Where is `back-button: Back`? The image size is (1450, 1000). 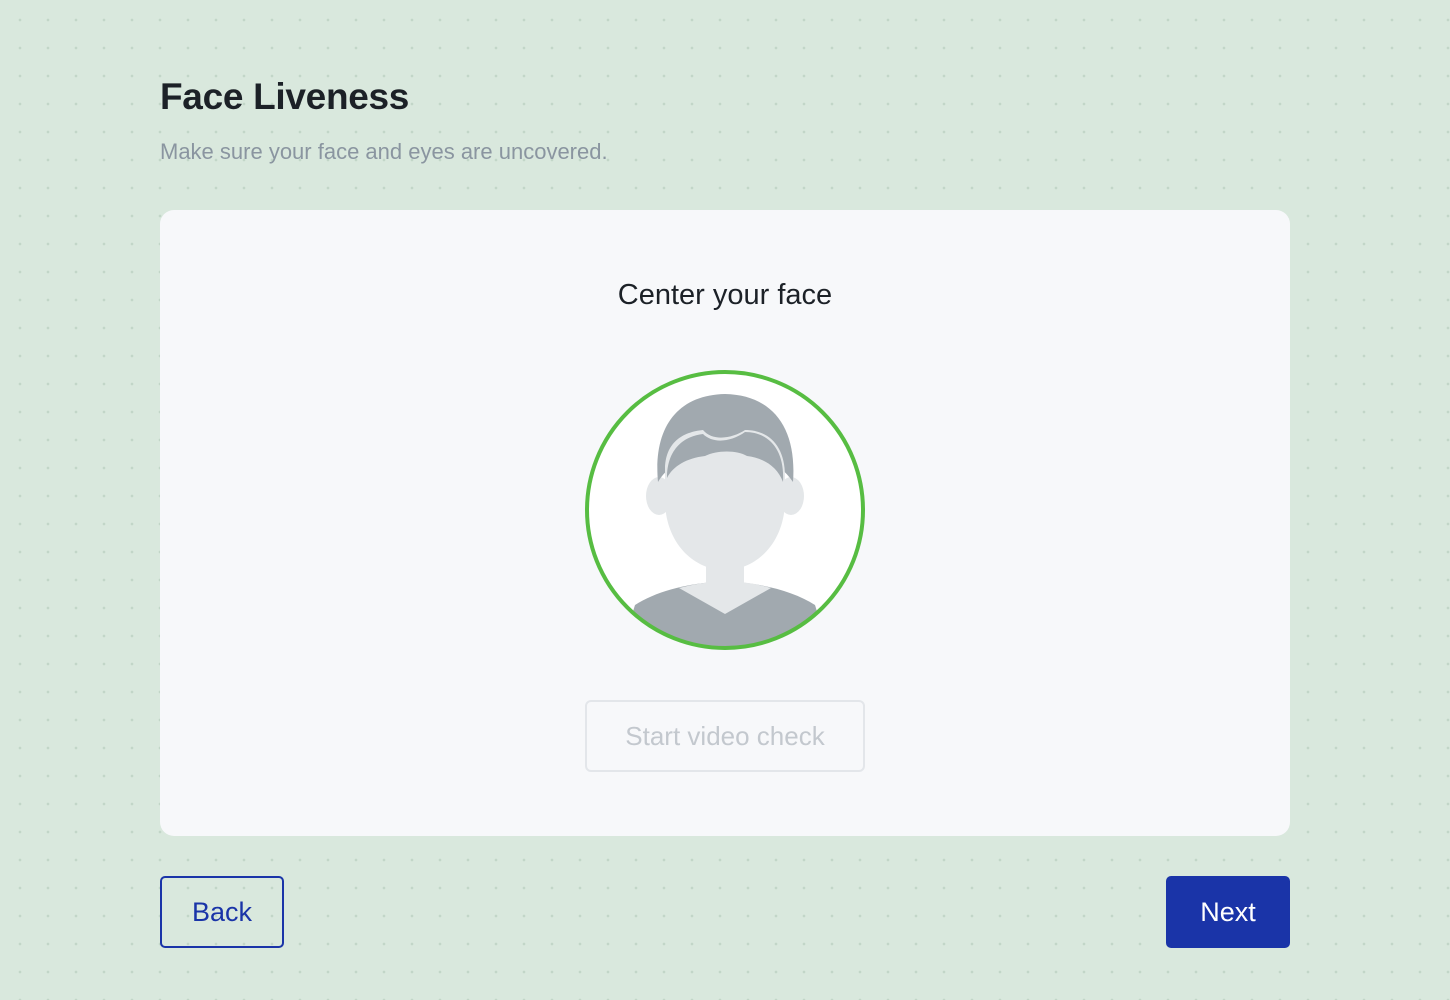
back-button: Back is located at coordinates (222, 912).